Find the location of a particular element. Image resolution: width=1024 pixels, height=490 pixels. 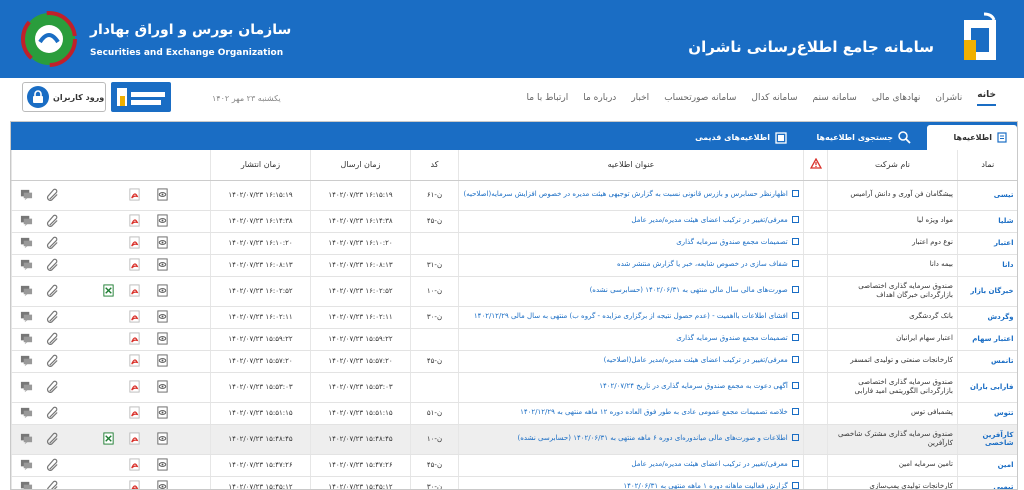

symbol-link: تیسی is located at coordinates (987, 195).